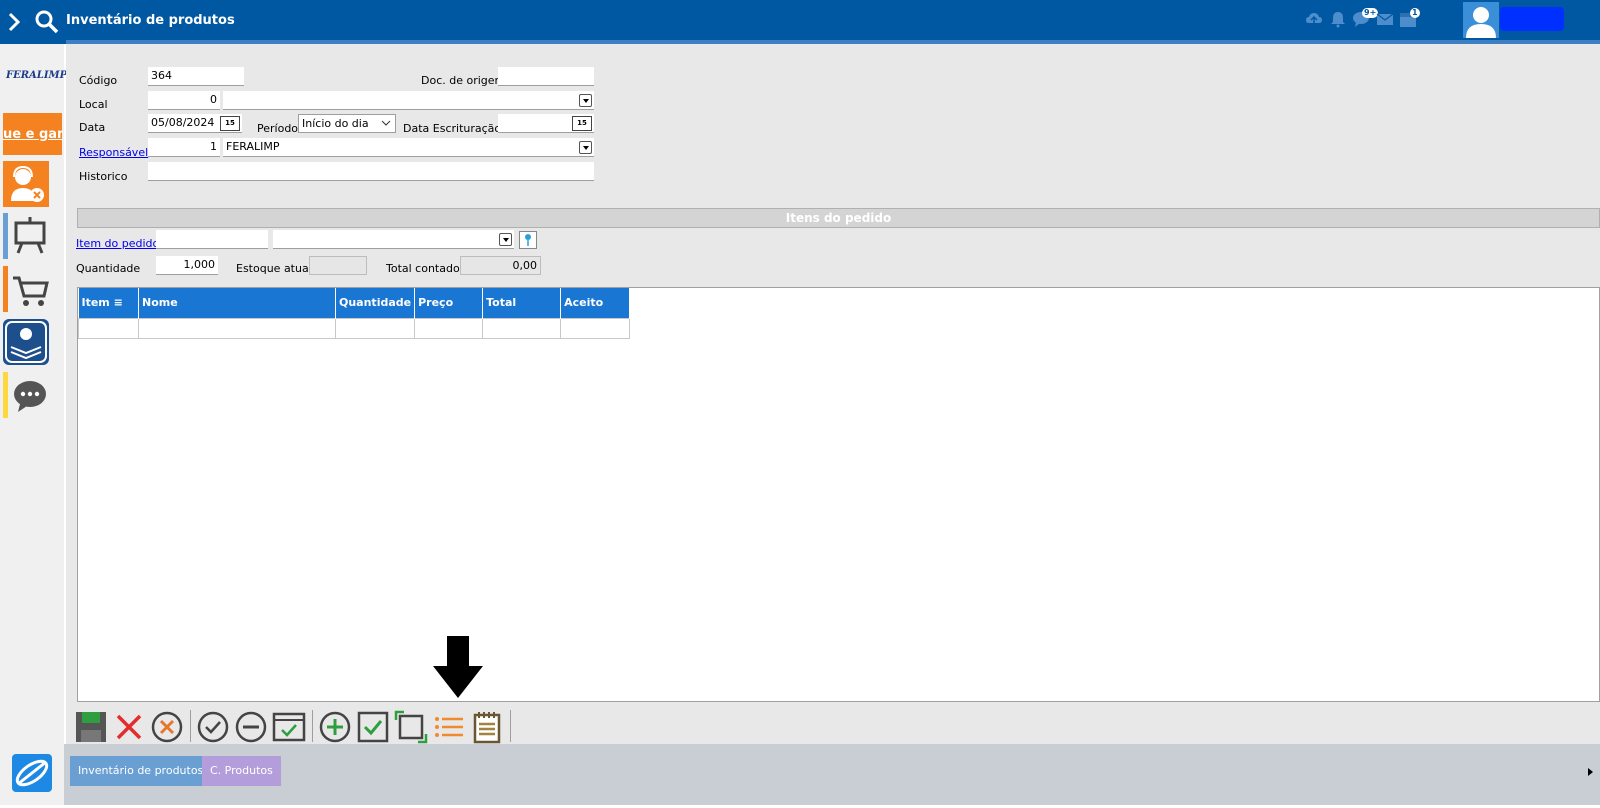 The image size is (1600, 808). Describe the element at coordinates (800, 774) in the screenshot. I see `taskbar: Inventário de produtos C. Produtos` at that location.